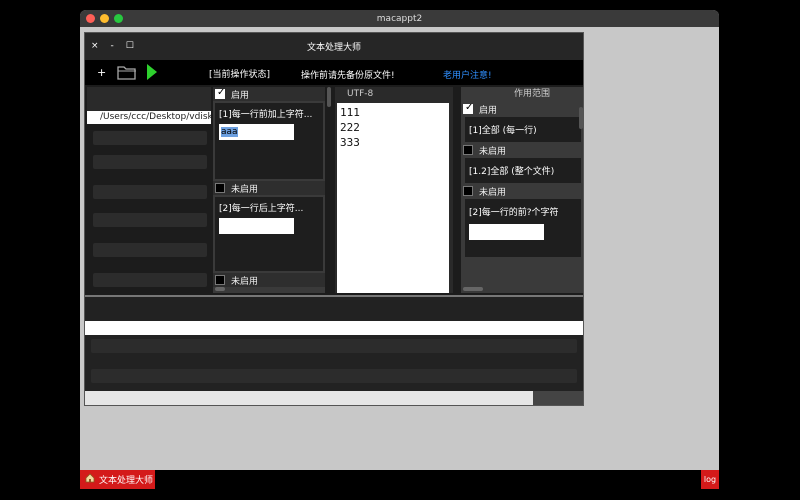  What do you see at coordinates (467, 74) in the screenshot?
I see `user-notice-link: 老用户注意!` at bounding box center [467, 74].